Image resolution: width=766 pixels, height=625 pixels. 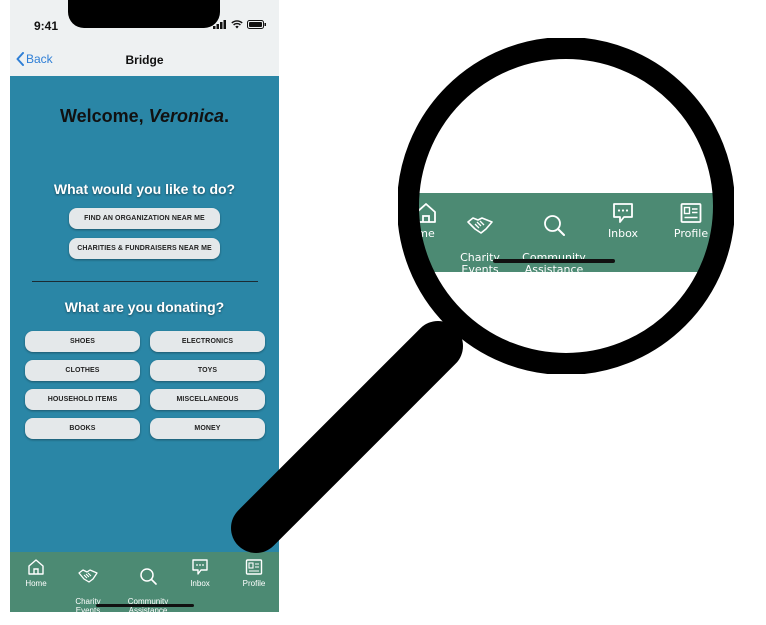 I want to click on status-bar: 9:41, so click(x=144, y=20).